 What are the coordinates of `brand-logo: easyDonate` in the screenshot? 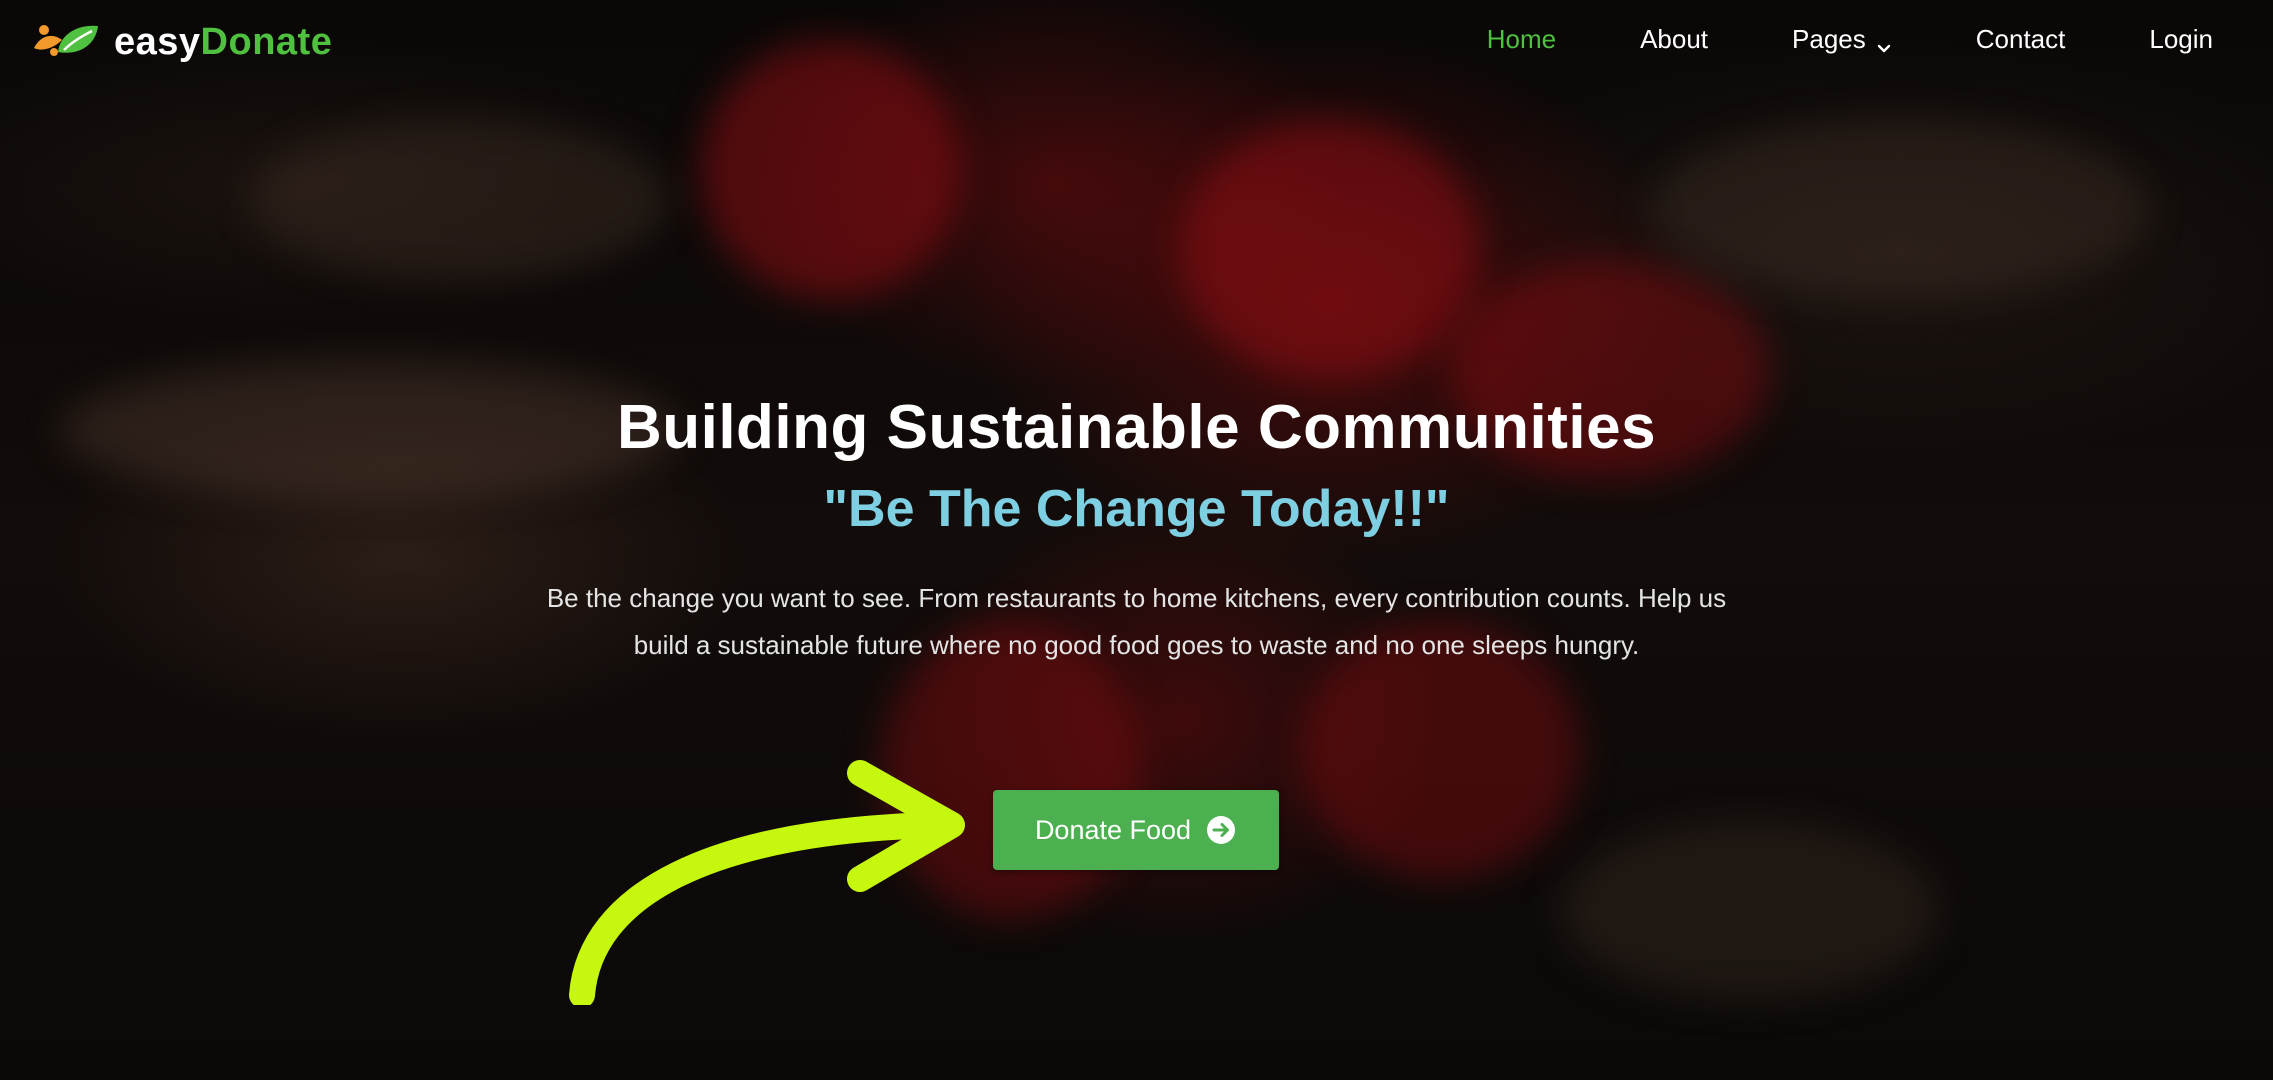 It's located at (181, 42).